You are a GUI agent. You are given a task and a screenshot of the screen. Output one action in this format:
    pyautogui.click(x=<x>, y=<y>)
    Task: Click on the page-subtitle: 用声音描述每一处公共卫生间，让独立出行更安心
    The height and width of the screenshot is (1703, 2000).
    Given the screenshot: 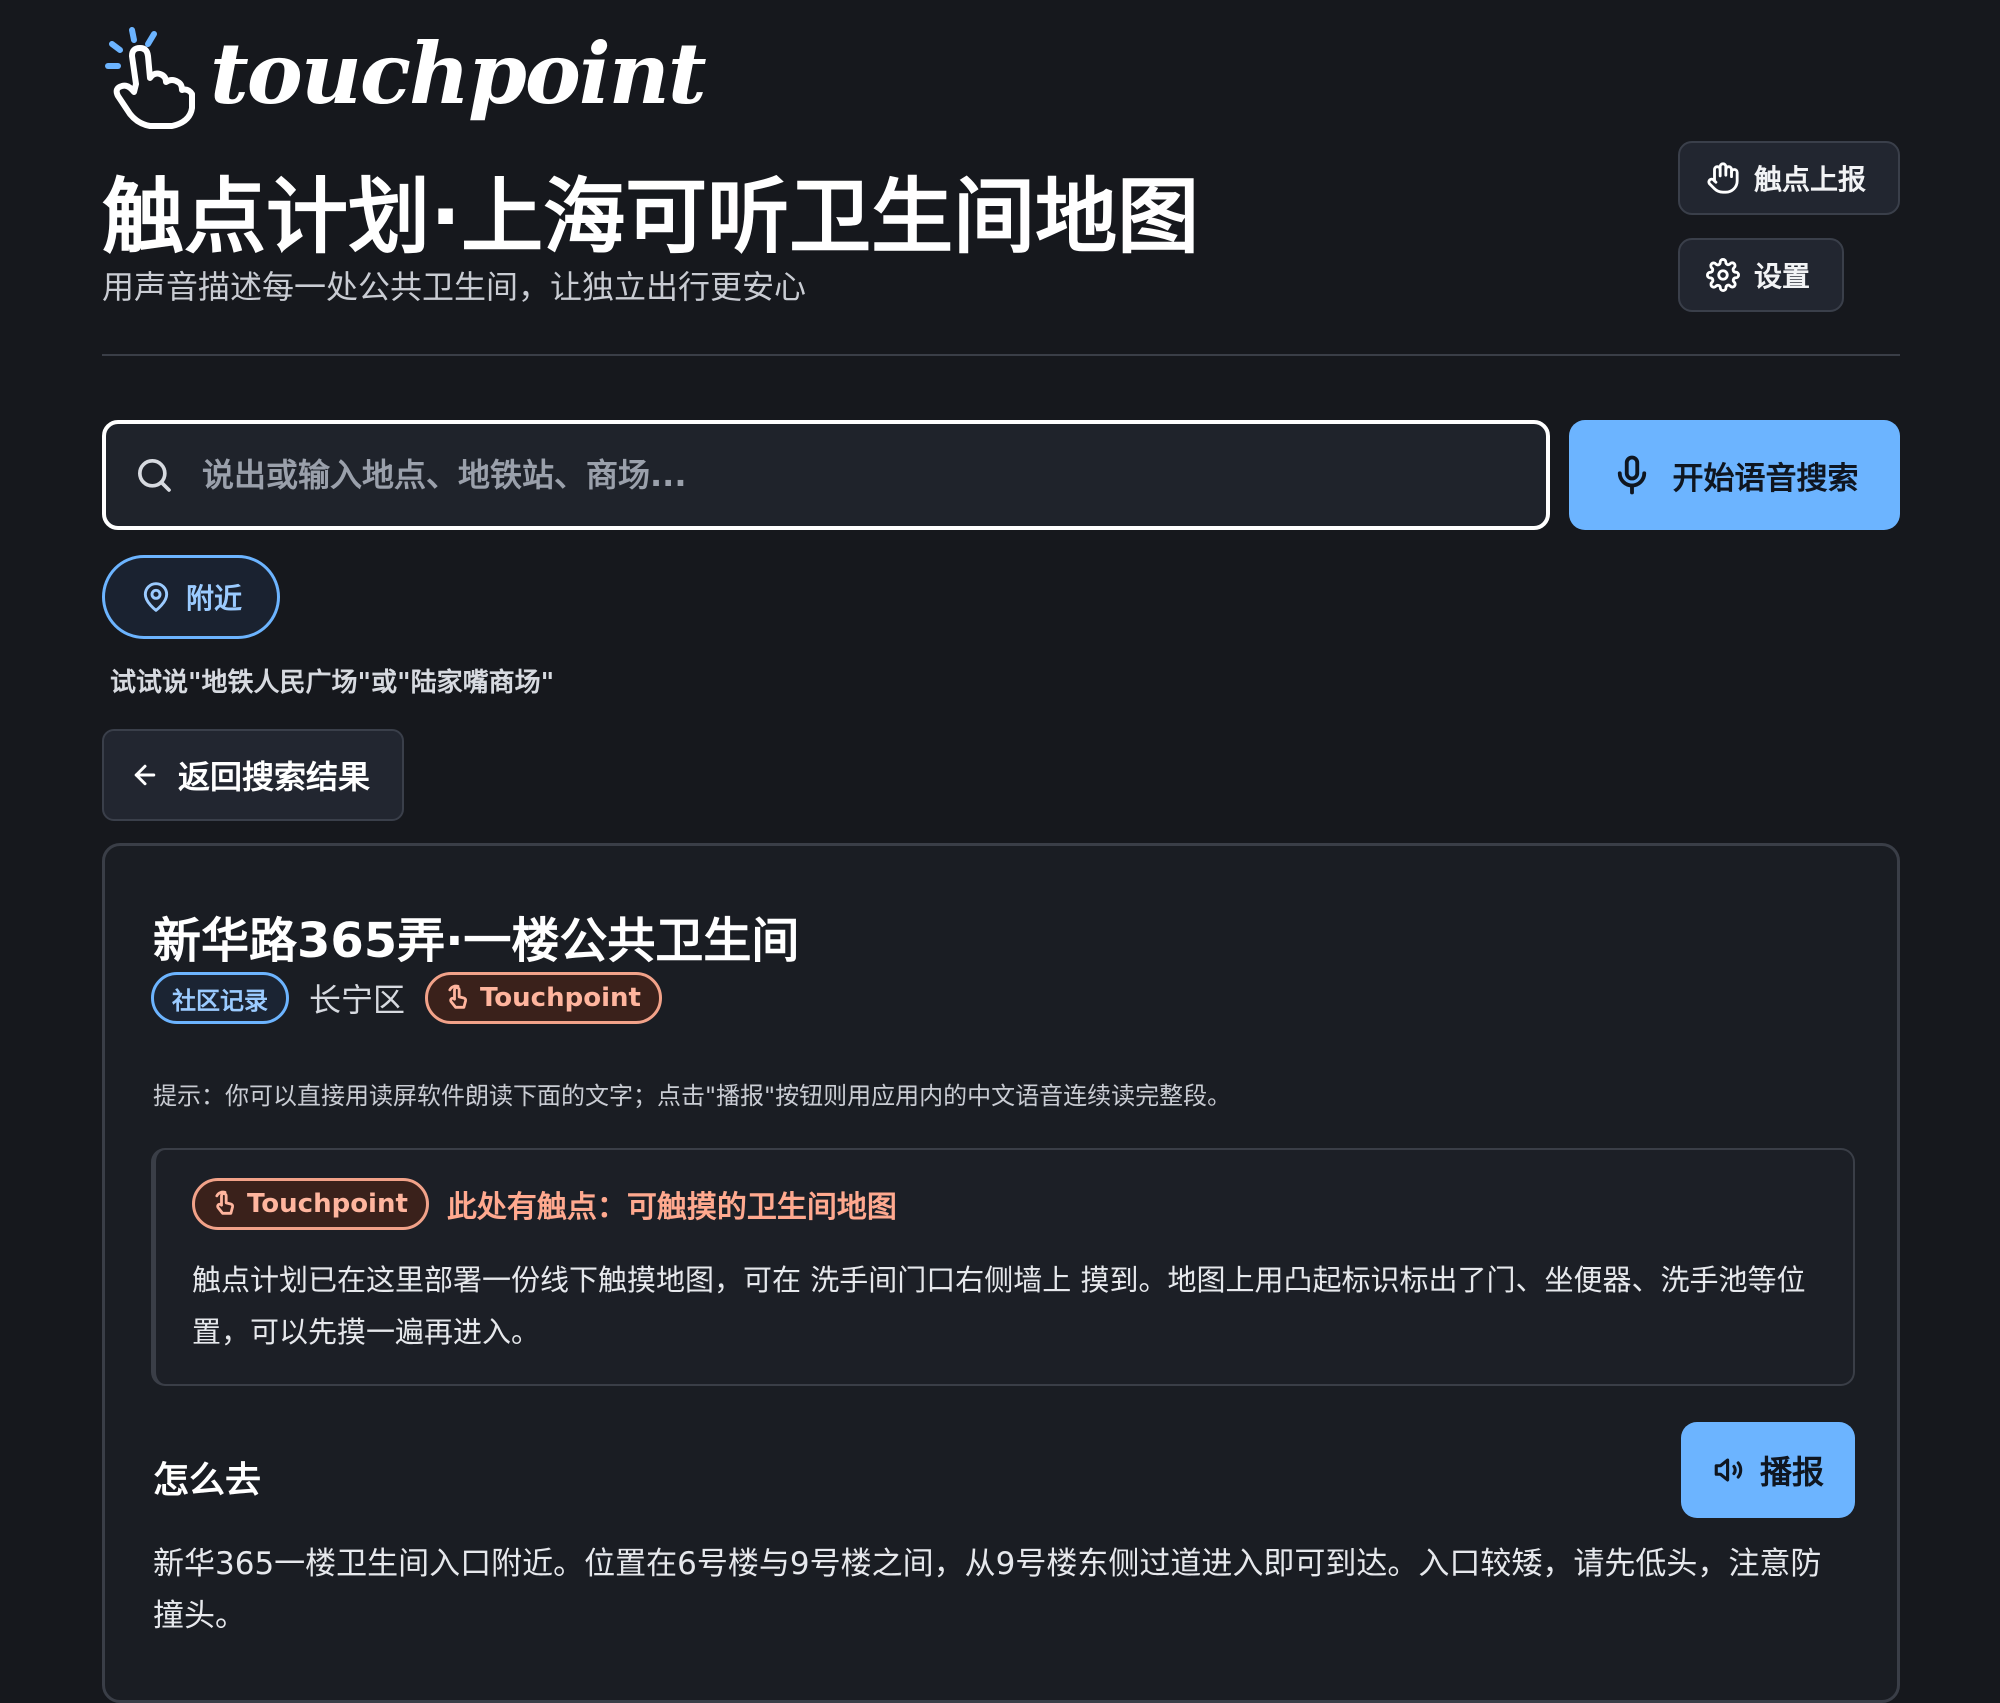 What is the action you would take?
    pyautogui.click(x=454, y=287)
    